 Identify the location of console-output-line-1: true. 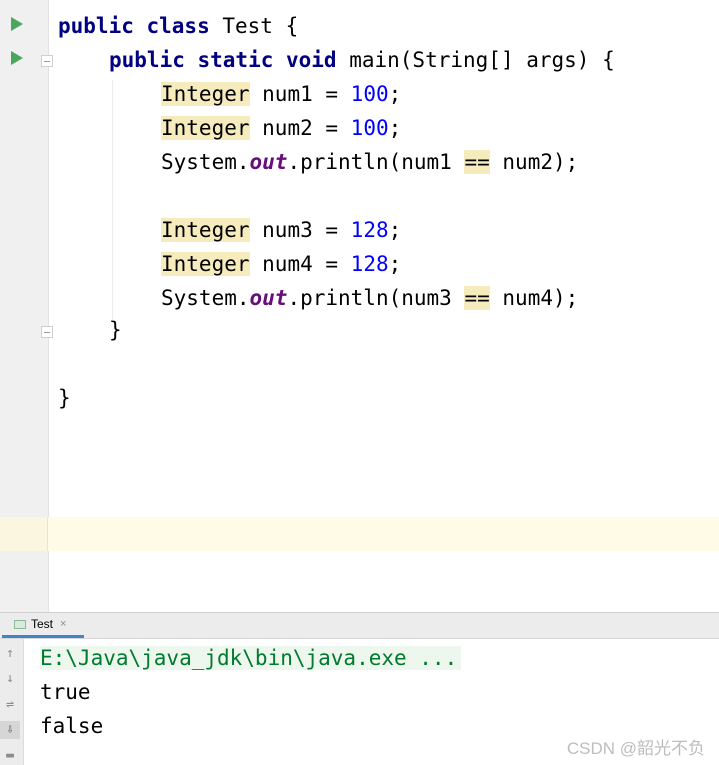
(65, 692).